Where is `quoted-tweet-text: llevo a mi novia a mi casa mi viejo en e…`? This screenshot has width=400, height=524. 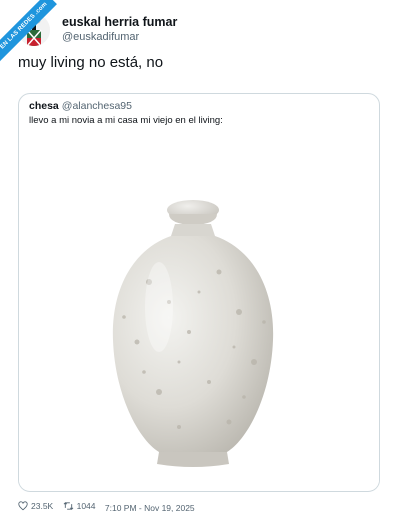 quoted-tweet-text: llevo a mi novia a mi casa mi viejo en e… is located at coordinates (126, 120).